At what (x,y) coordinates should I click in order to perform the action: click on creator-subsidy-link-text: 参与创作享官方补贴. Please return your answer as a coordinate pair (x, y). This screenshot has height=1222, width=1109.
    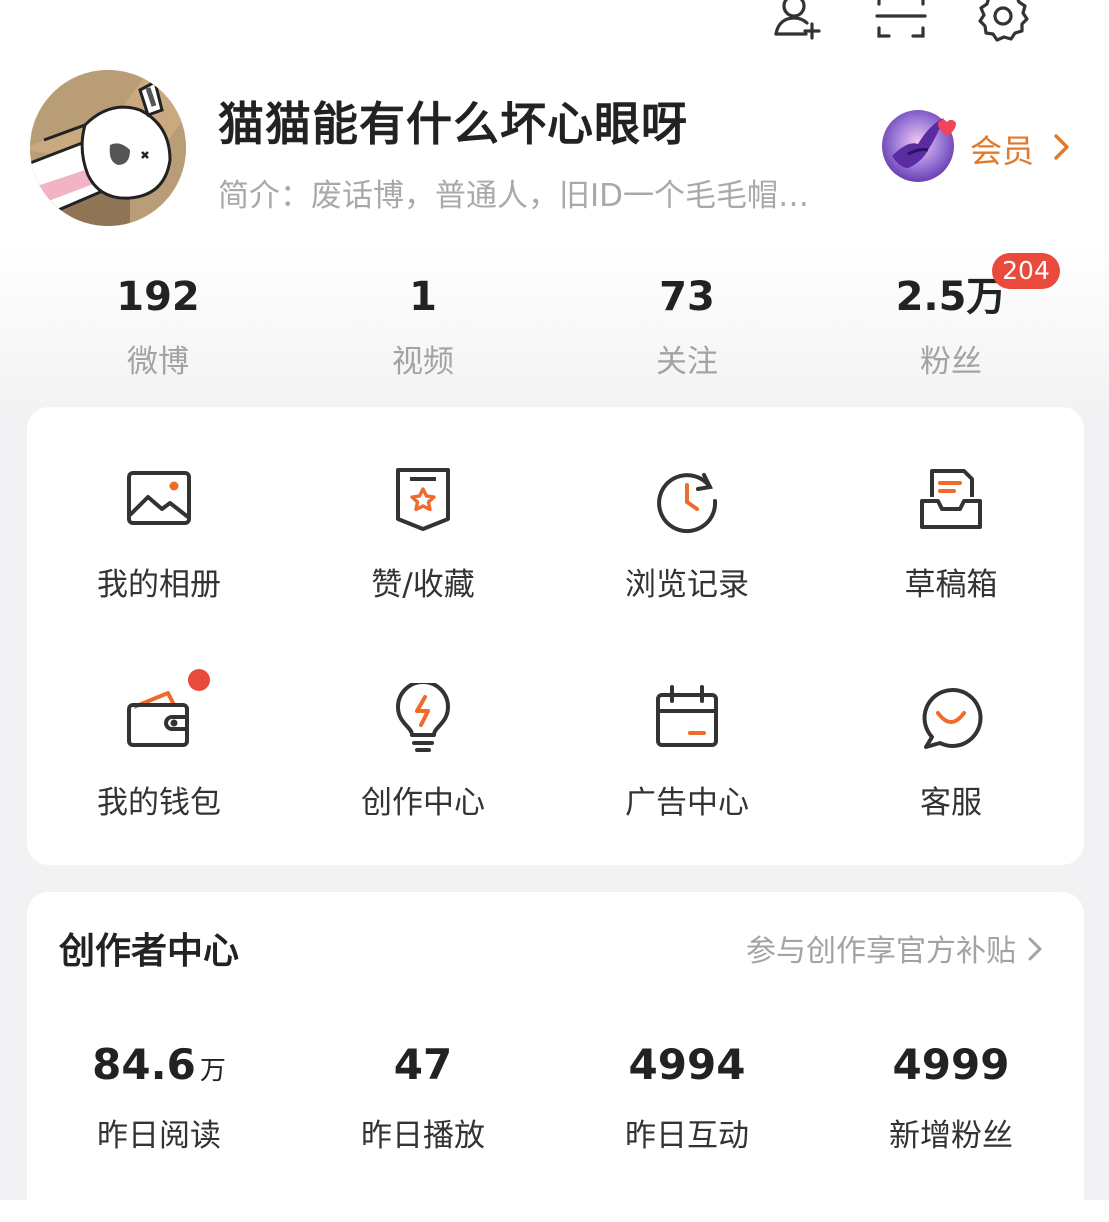
    Looking at the image, I should click on (881, 951).